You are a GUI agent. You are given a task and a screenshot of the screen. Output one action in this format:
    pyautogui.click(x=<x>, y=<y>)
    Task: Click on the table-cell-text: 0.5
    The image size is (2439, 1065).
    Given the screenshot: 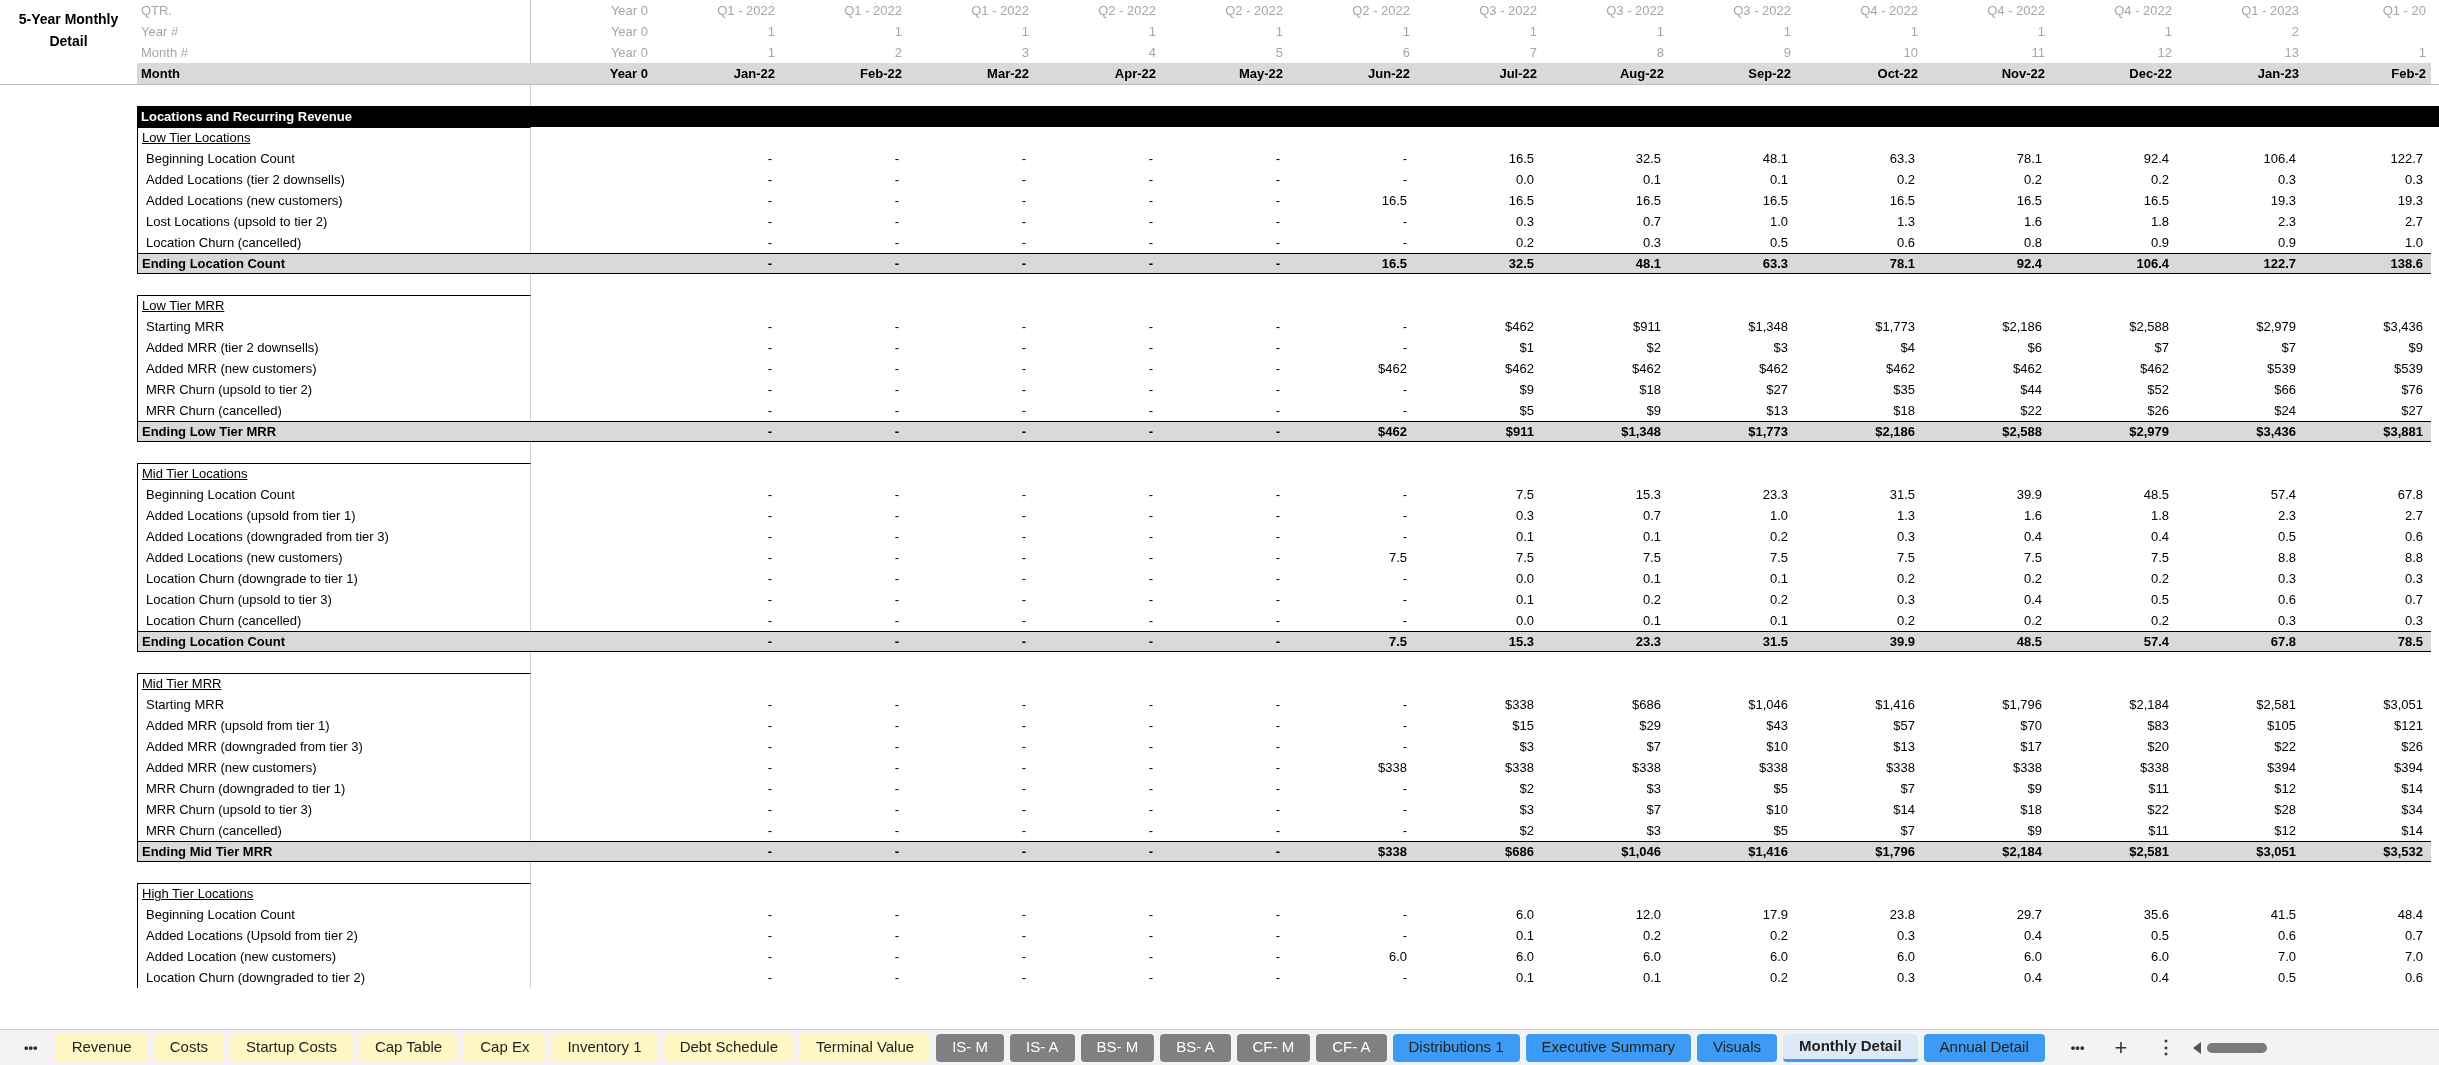 What is the action you would take?
    pyautogui.click(x=1778, y=242)
    